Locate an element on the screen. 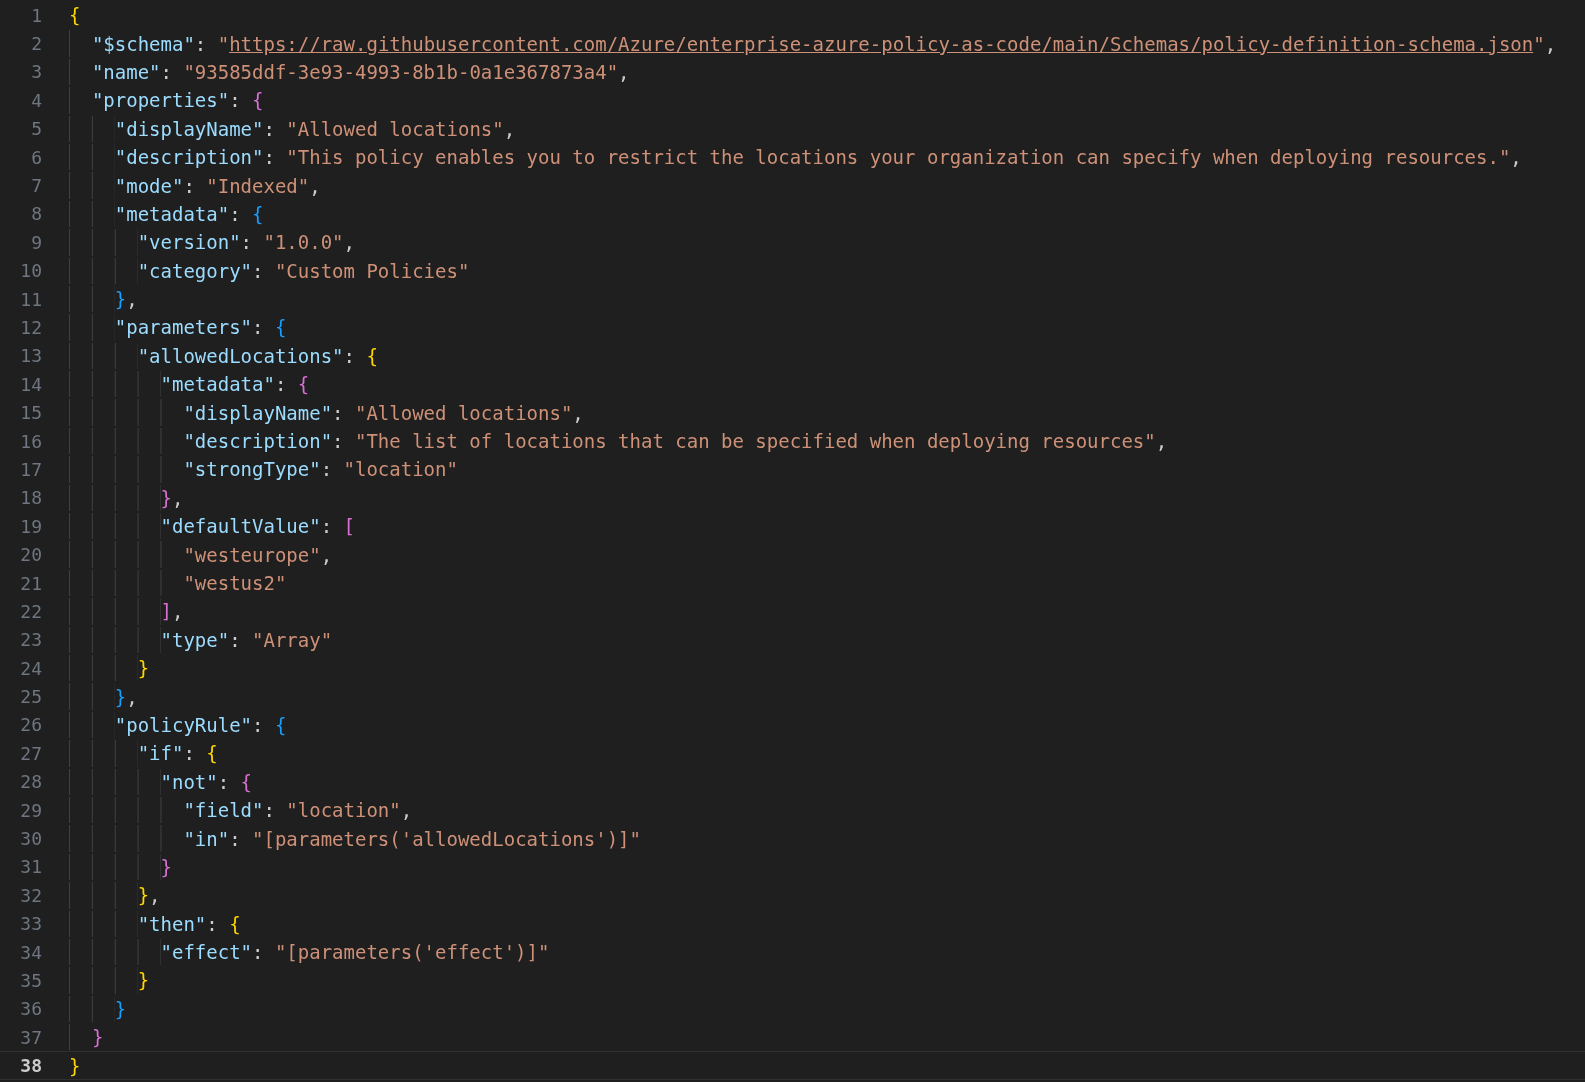 The width and height of the screenshot is (1585, 1082). json-key: "if" is located at coordinates (160, 753).